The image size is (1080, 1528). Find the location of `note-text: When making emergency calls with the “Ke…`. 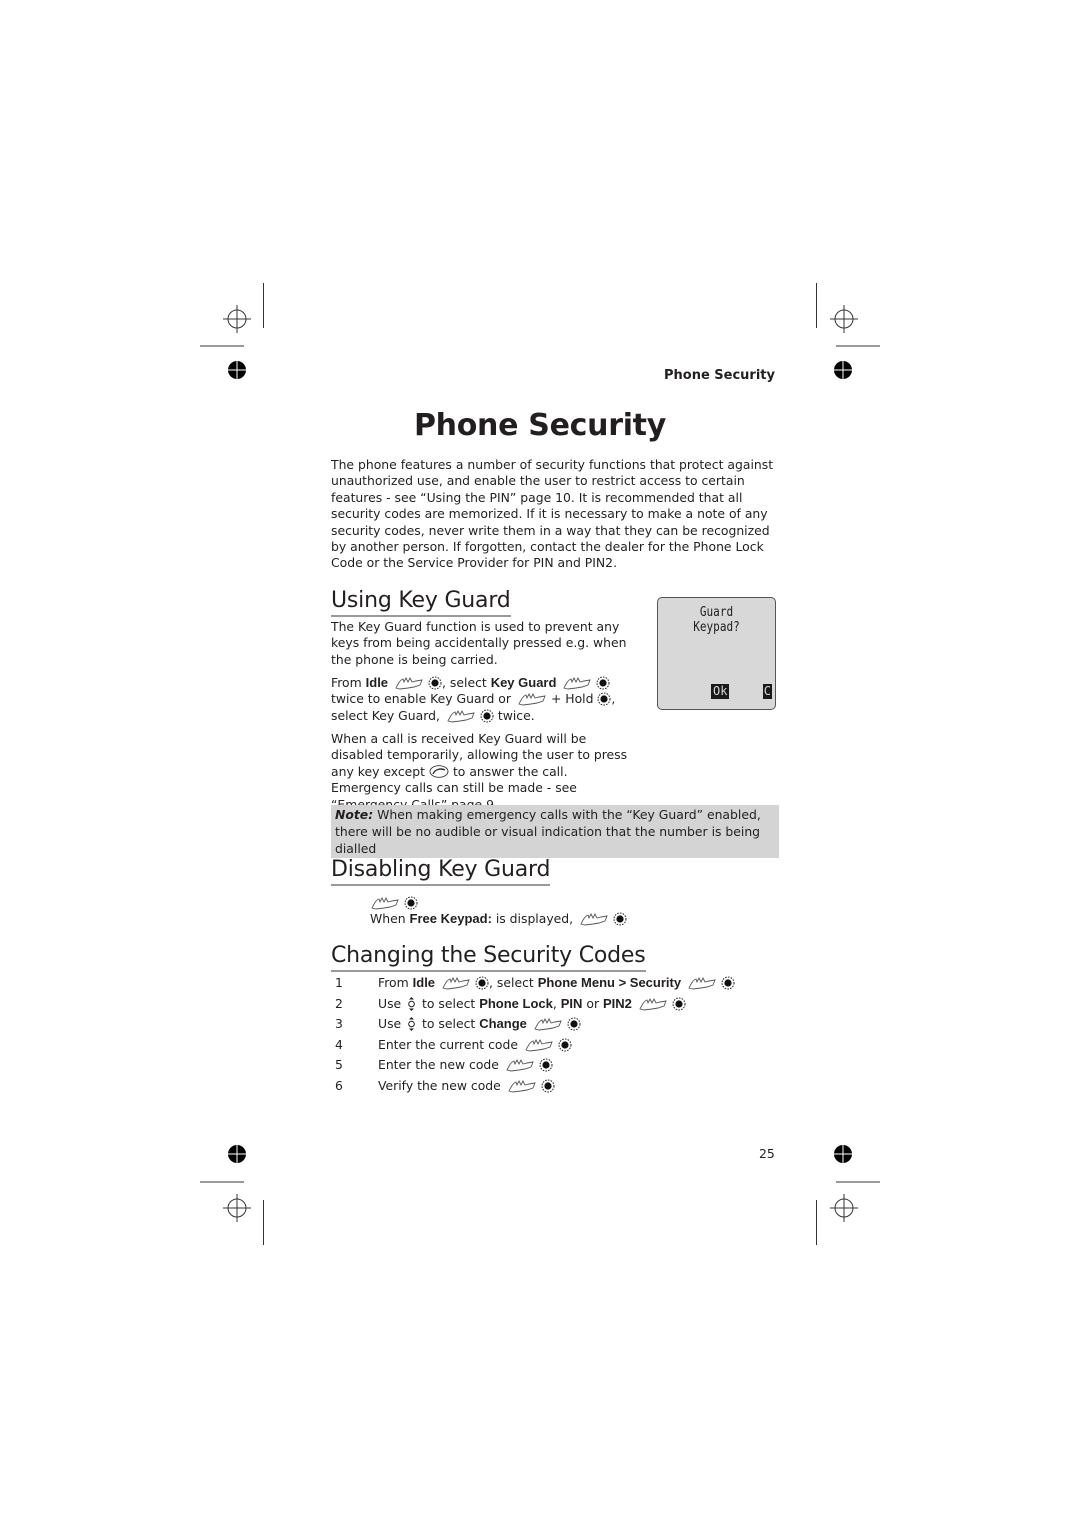

note-text: When making emergency calls with the “Ke… is located at coordinates (548, 831).